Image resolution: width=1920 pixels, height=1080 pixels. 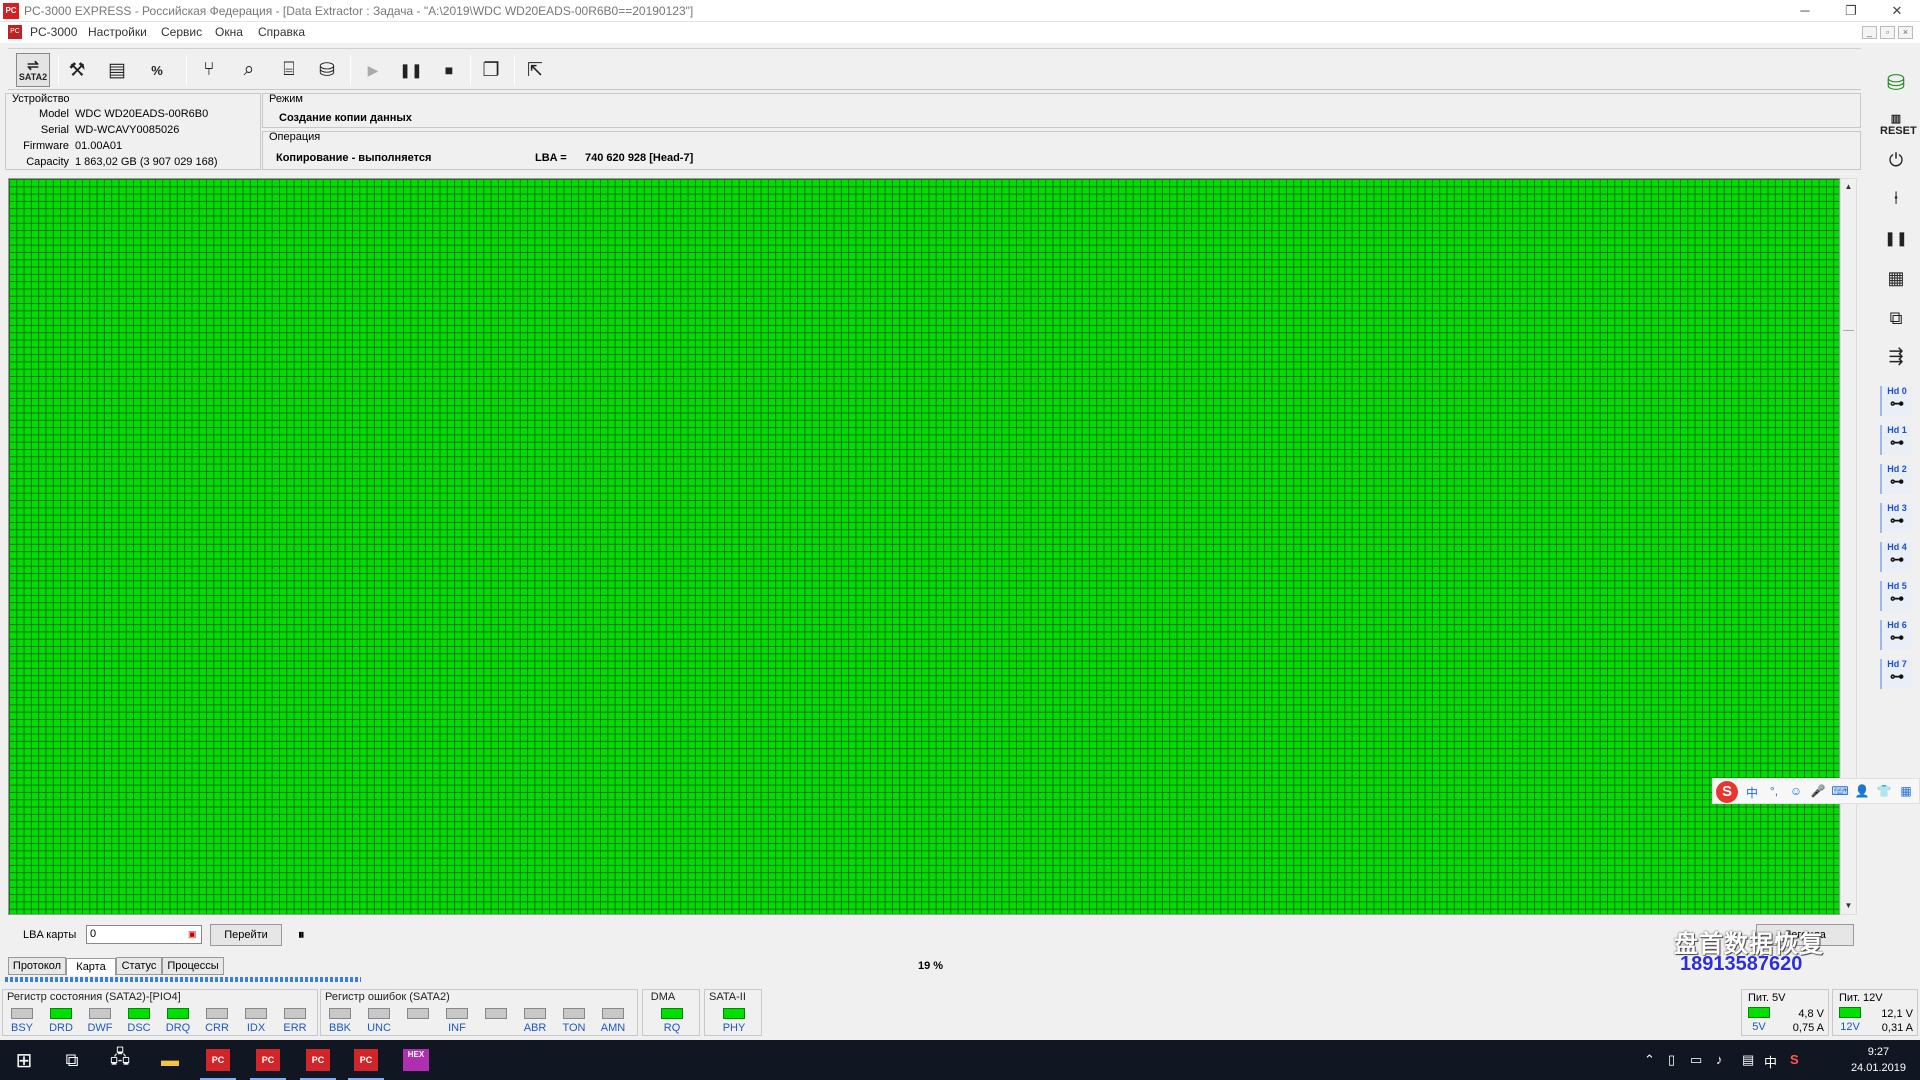 I want to click on tray-chevron-icon: ⌃, so click(x=1649, y=1060).